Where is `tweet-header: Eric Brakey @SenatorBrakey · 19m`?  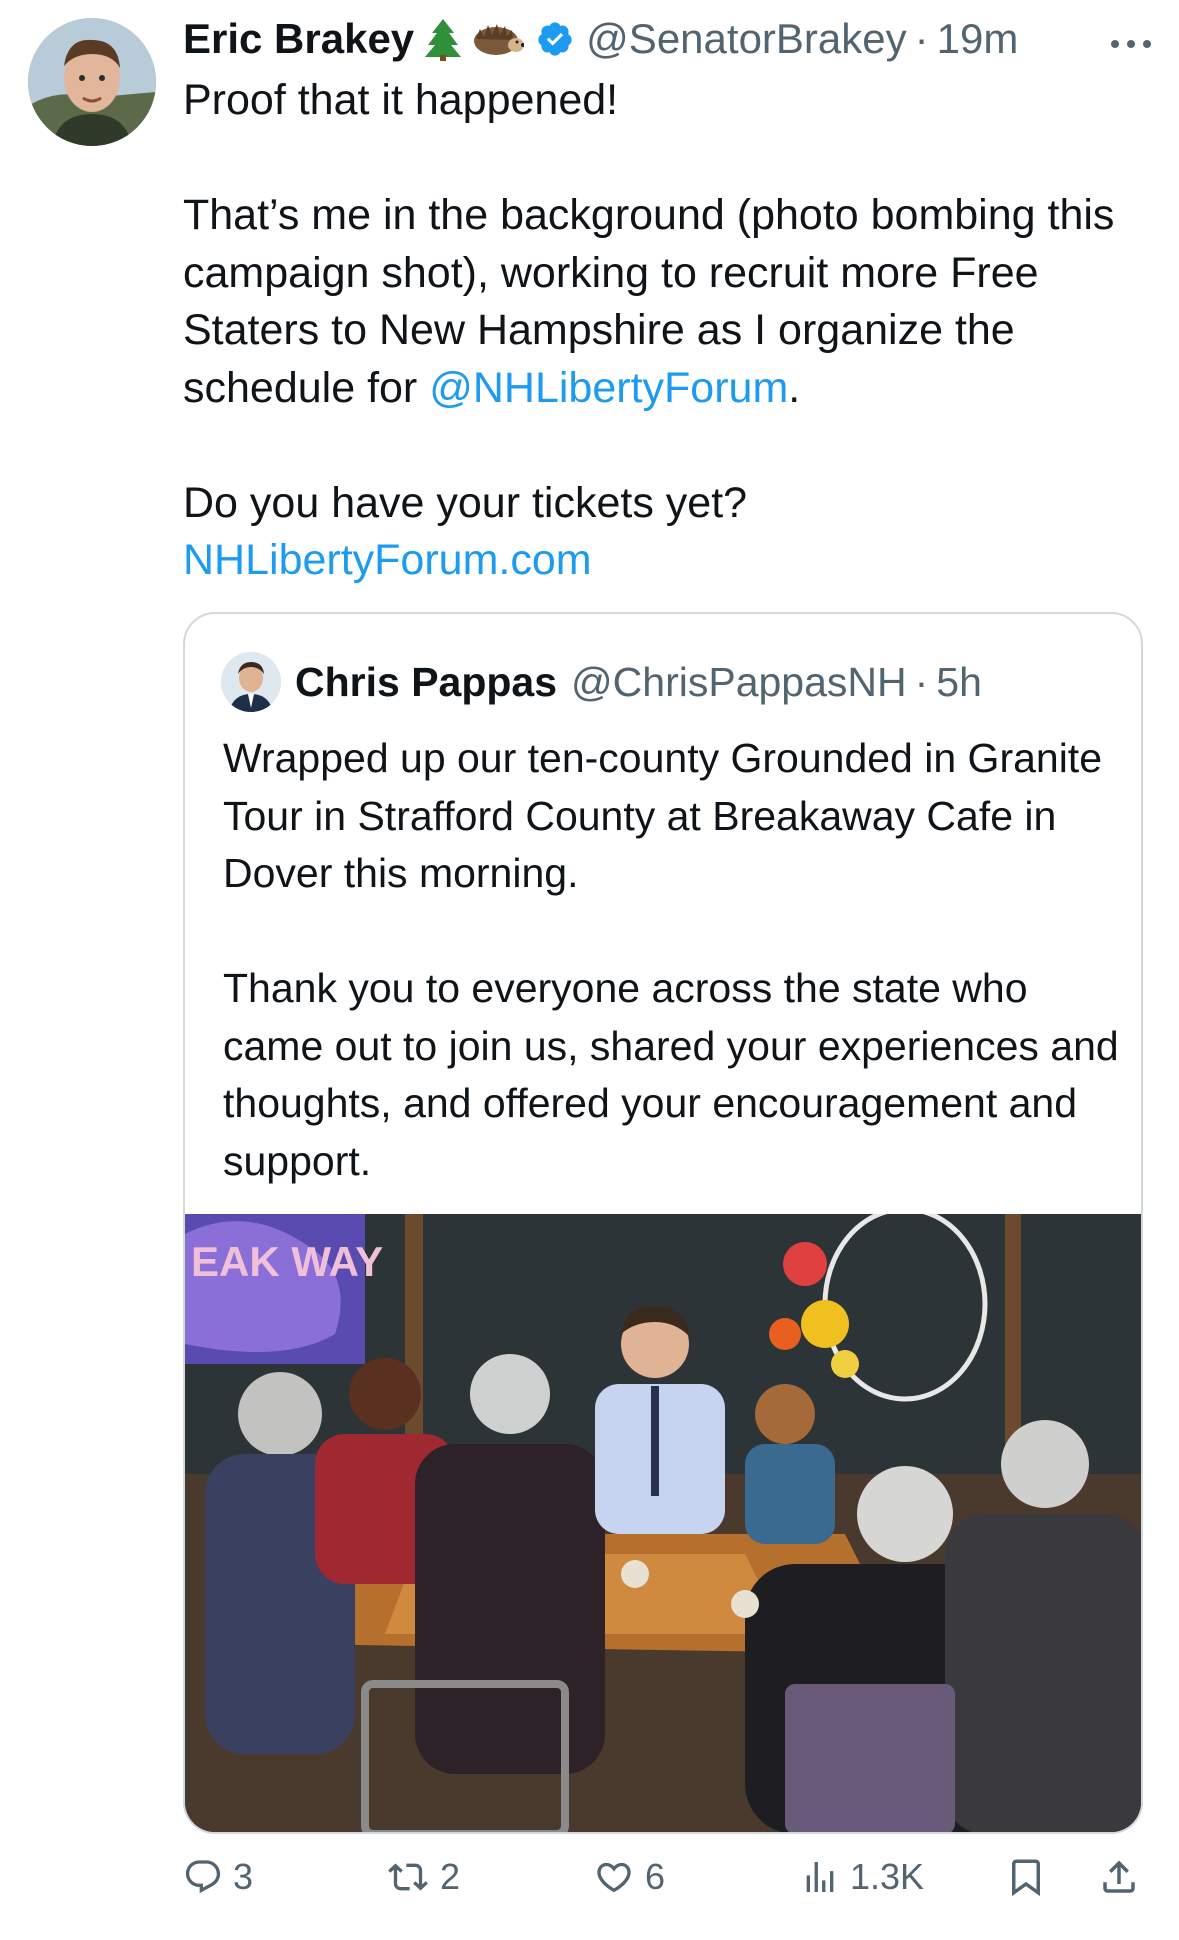
tweet-header: Eric Brakey @SenatorBrakey · 19m is located at coordinates (600, 39).